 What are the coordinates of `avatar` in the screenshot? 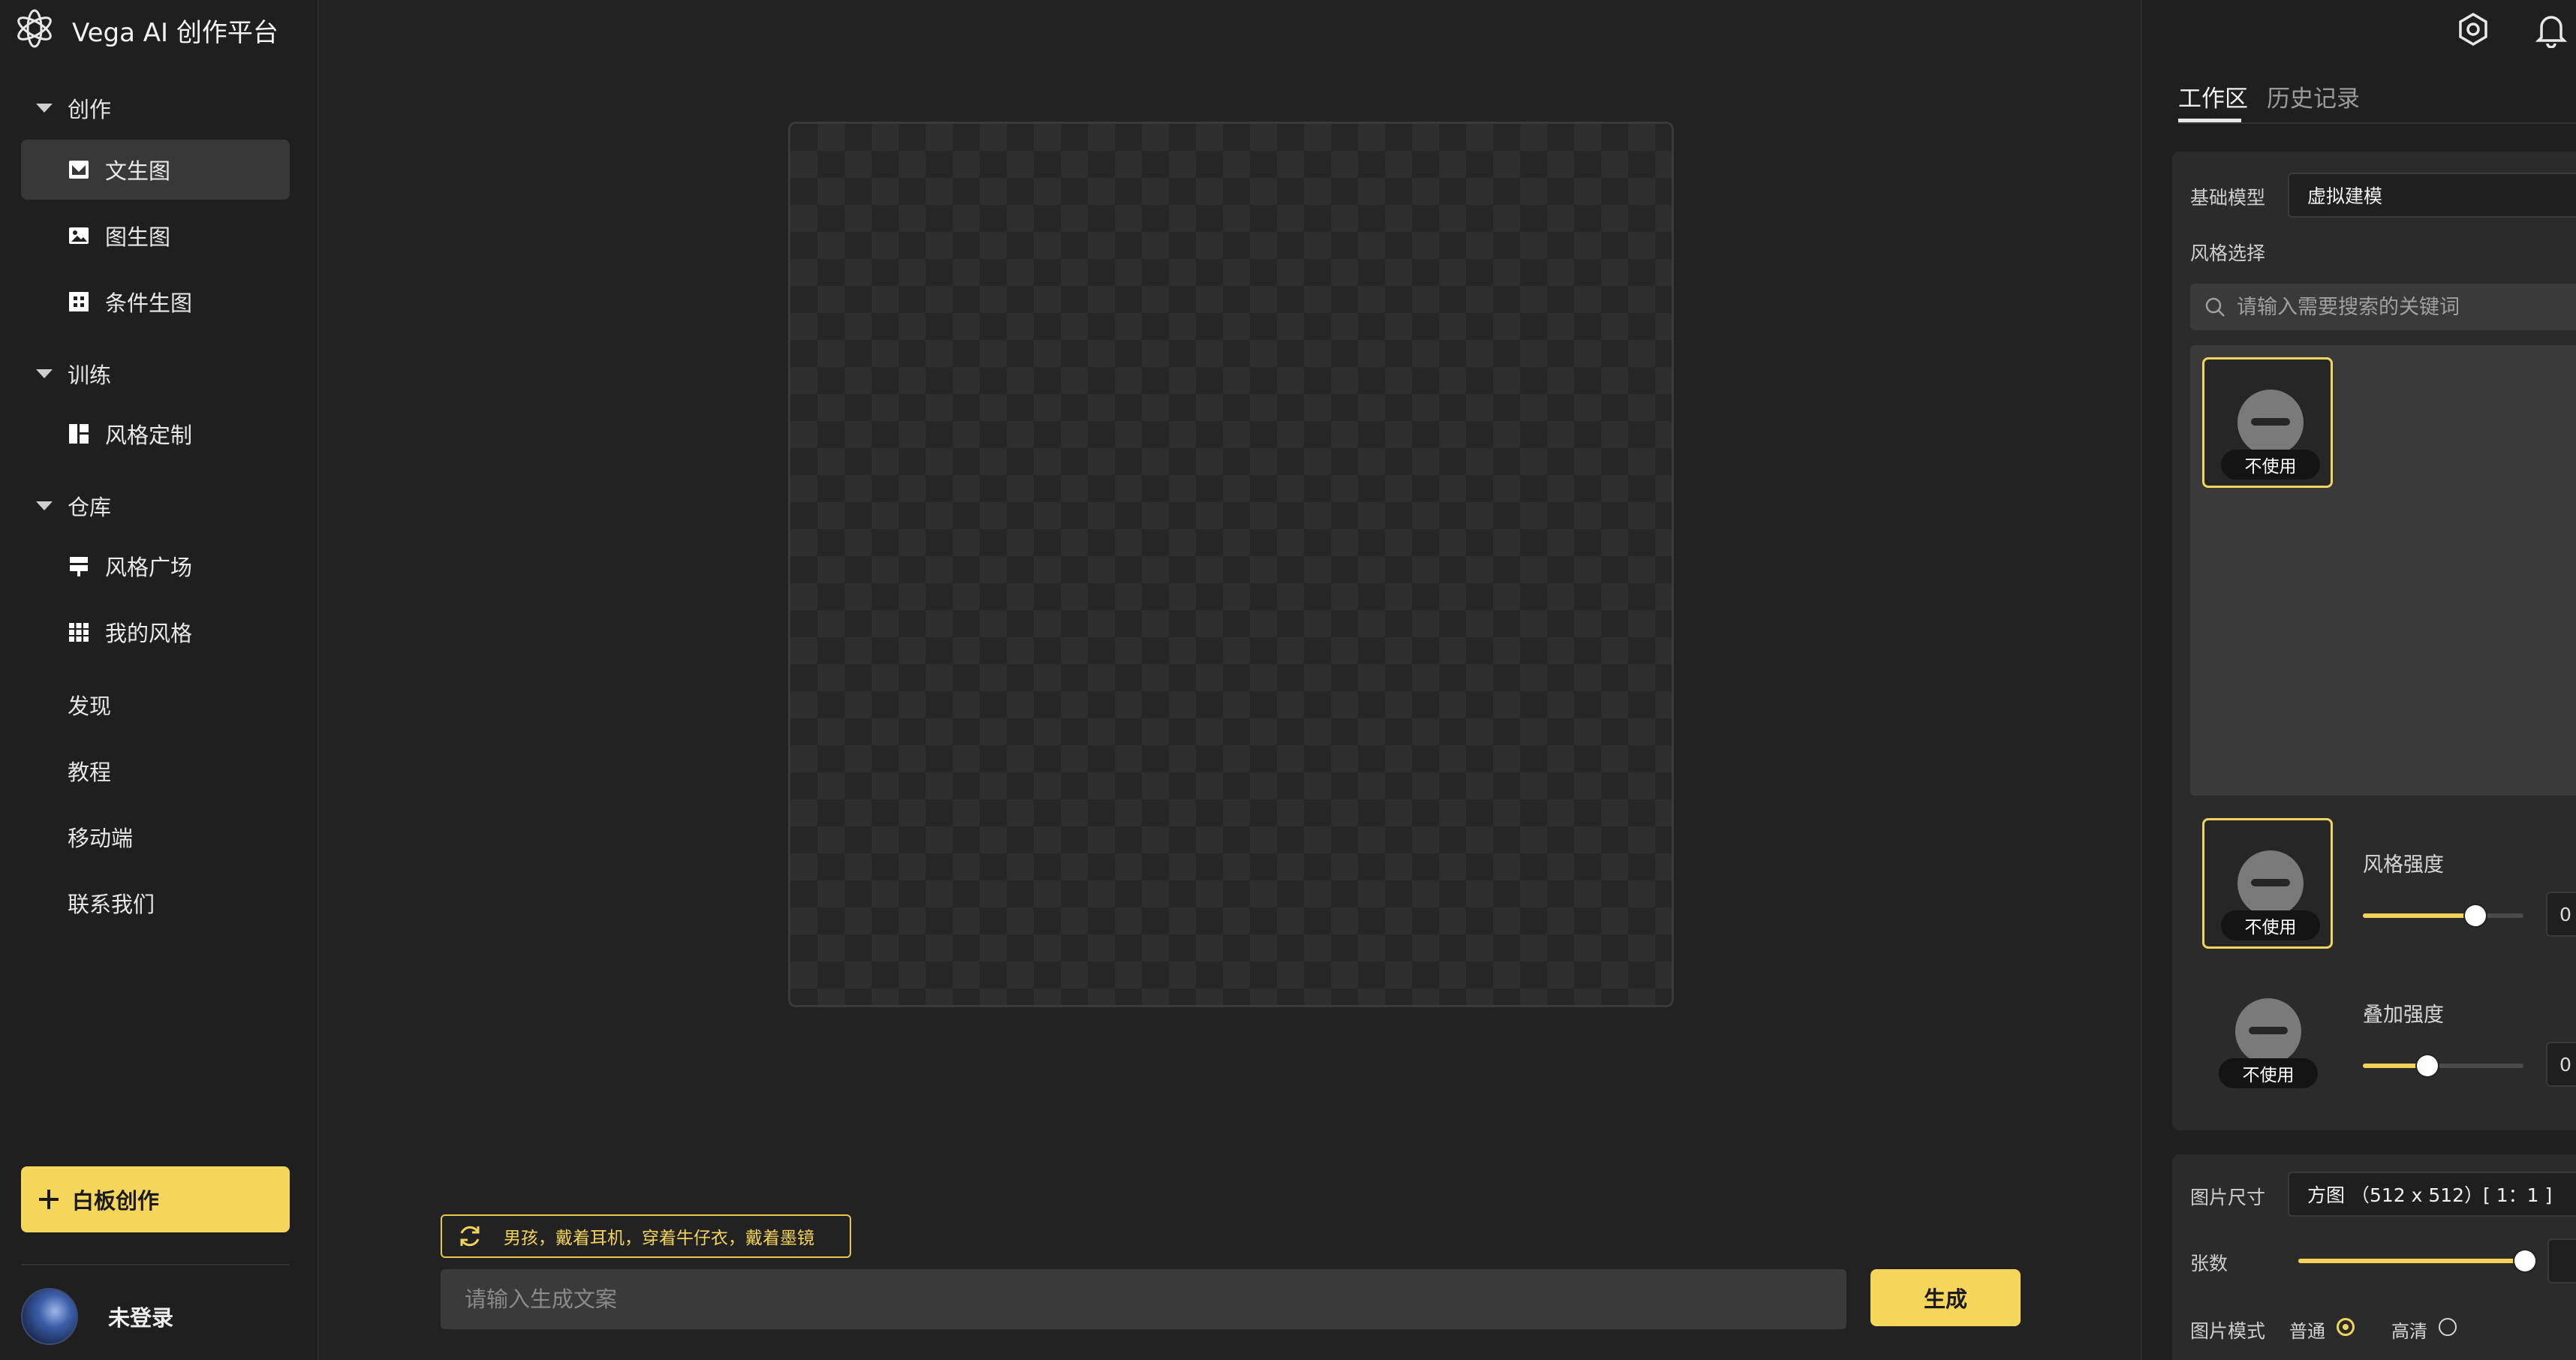 It's located at (49, 1316).